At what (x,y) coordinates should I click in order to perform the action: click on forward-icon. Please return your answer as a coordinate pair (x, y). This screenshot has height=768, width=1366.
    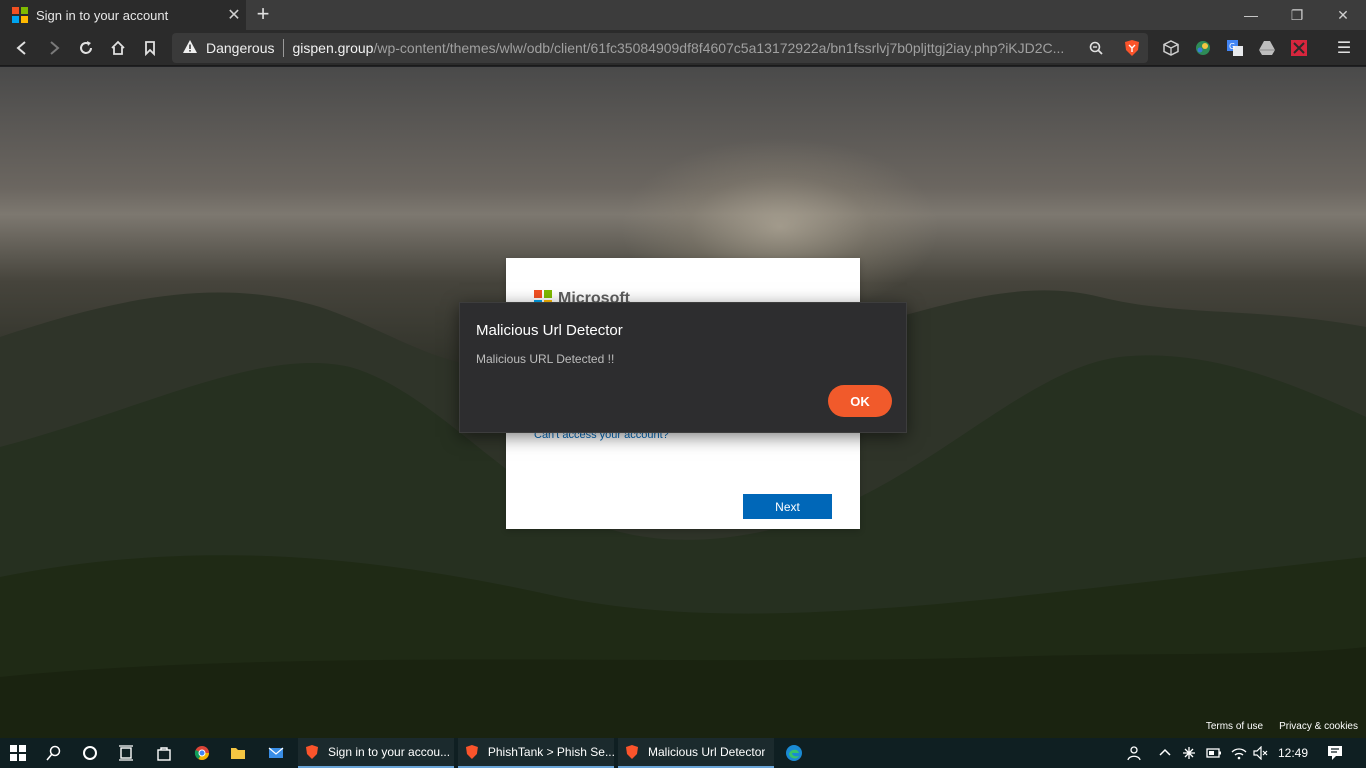
    Looking at the image, I should click on (54, 48).